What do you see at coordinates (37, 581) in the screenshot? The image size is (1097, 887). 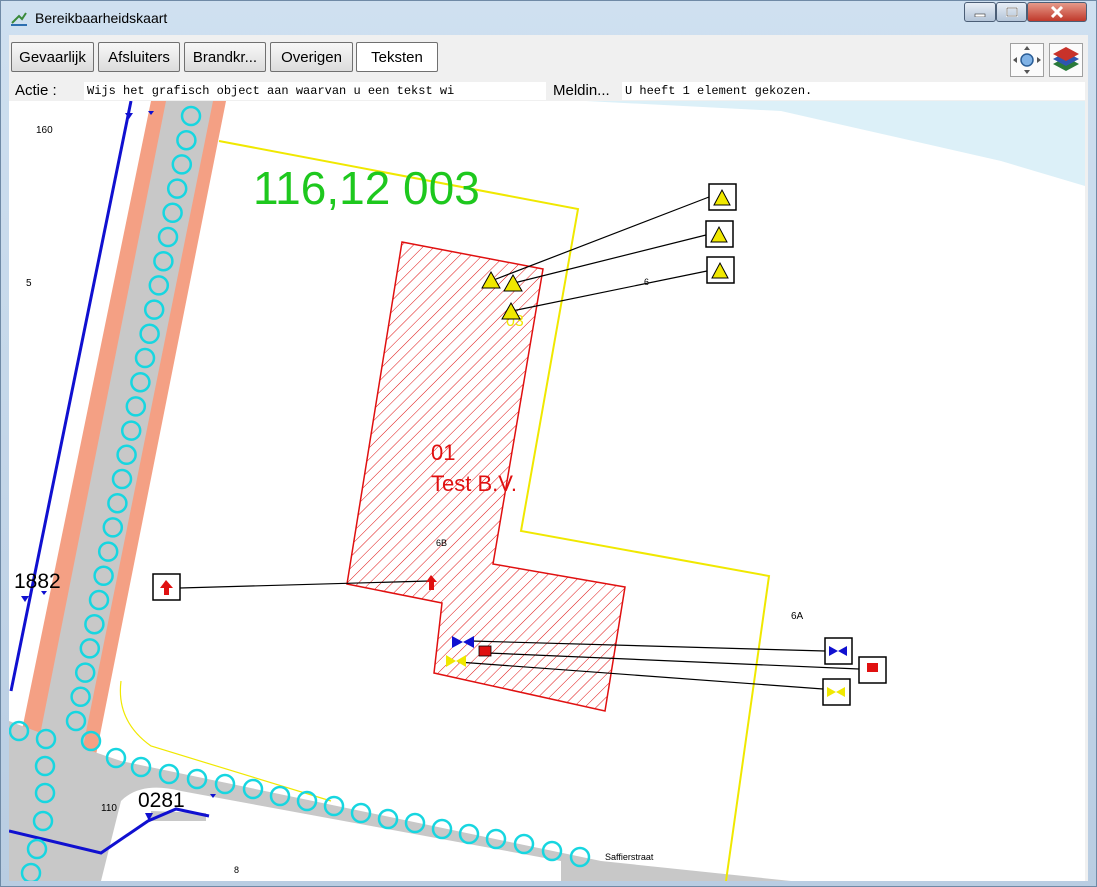 I see `hydrant-label: 1882` at bounding box center [37, 581].